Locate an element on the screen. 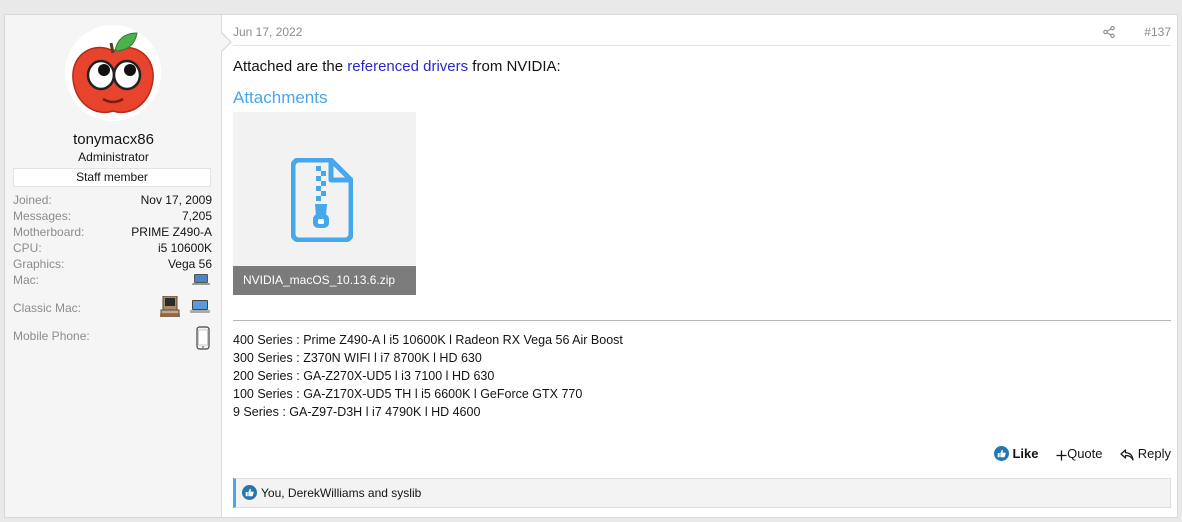  powerbook-icon is located at coordinates (200, 306).